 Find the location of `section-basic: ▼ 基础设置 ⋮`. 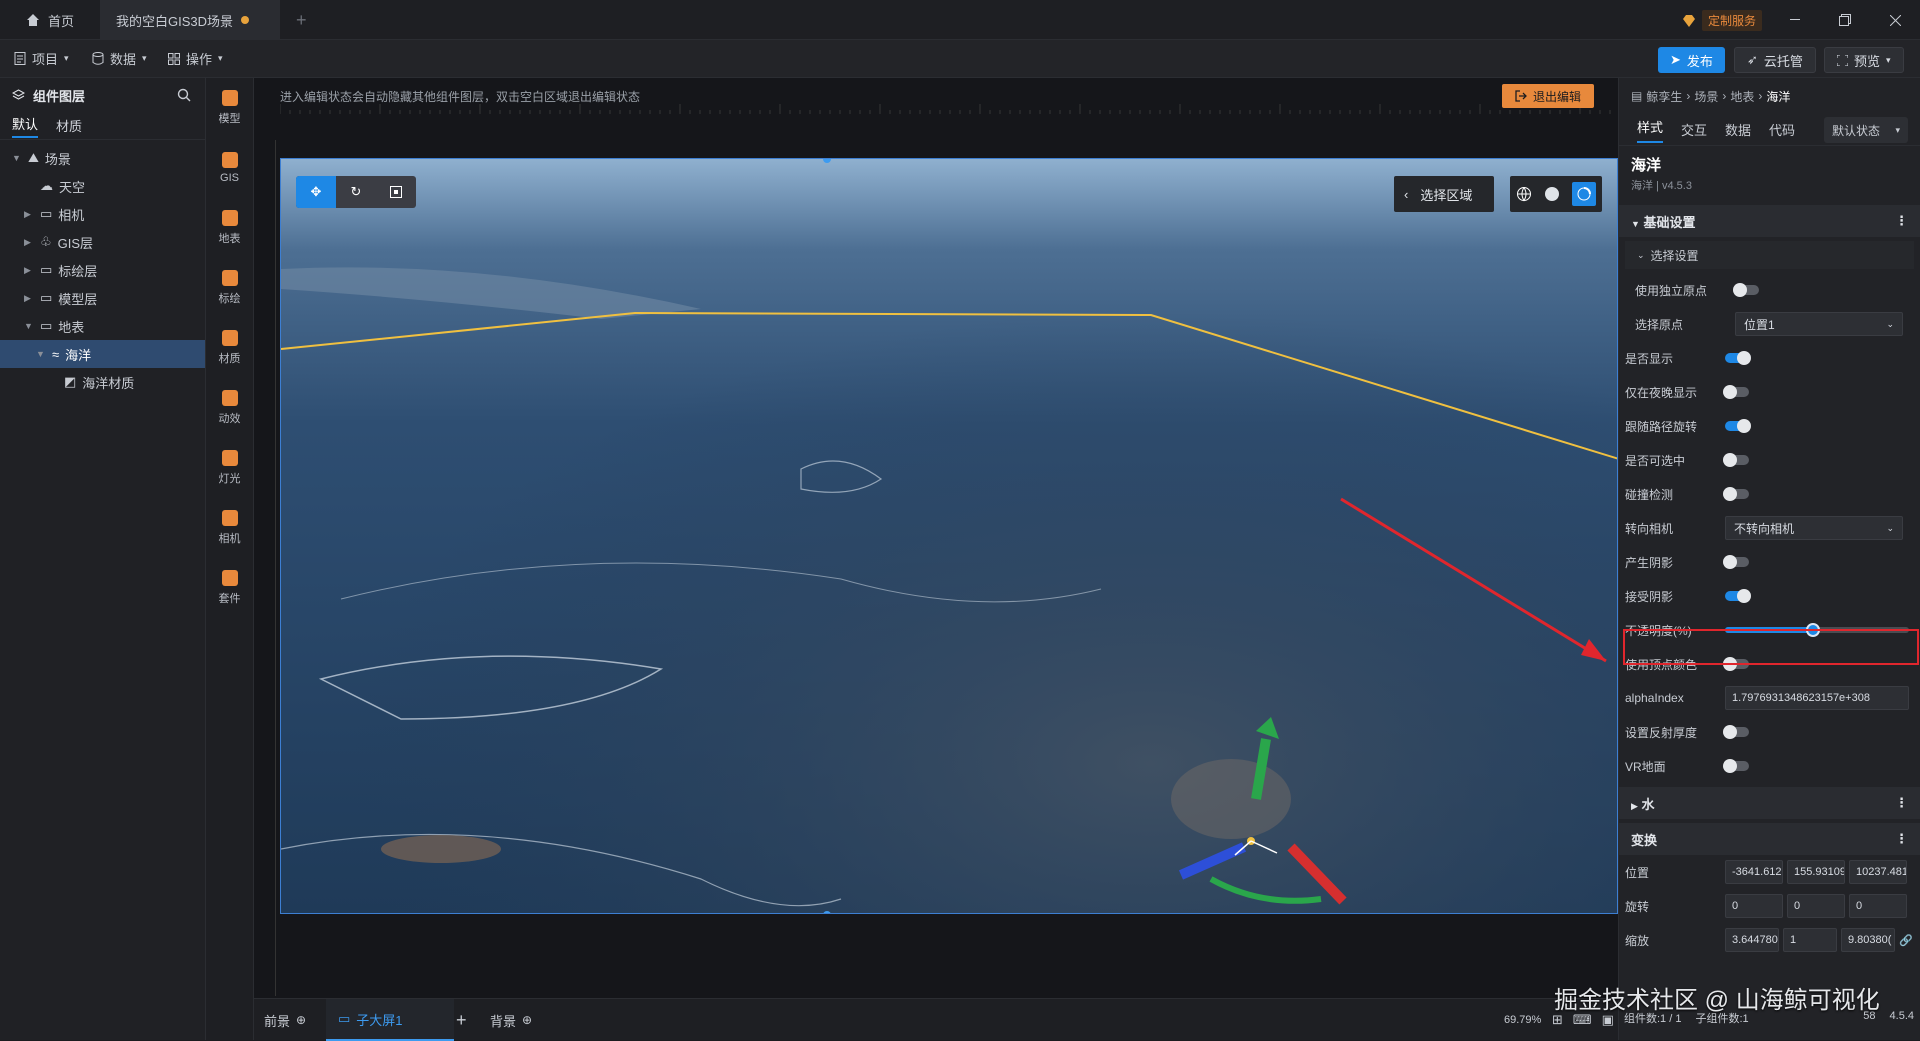

section-basic: ▼ 基础设置 ⋮ is located at coordinates (1769, 221).